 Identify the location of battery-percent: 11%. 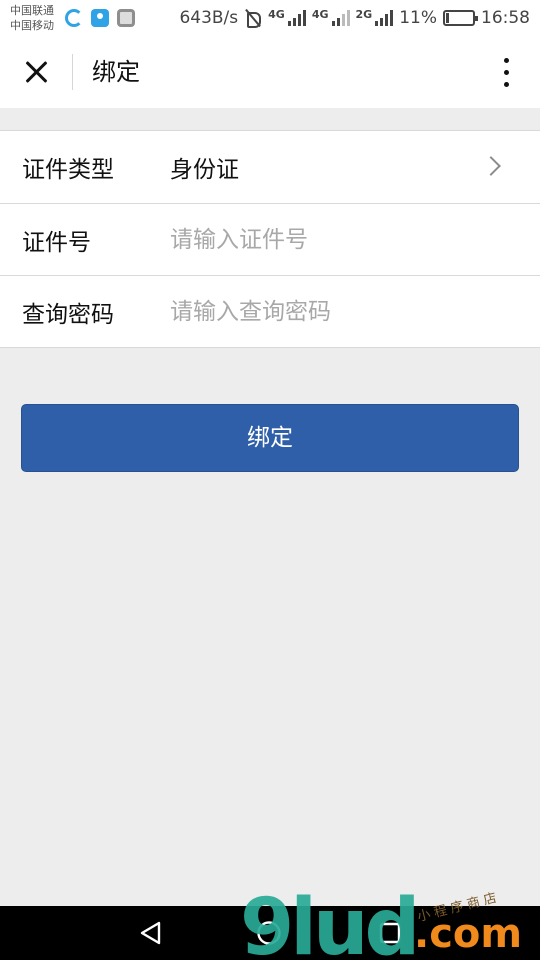
(418, 18).